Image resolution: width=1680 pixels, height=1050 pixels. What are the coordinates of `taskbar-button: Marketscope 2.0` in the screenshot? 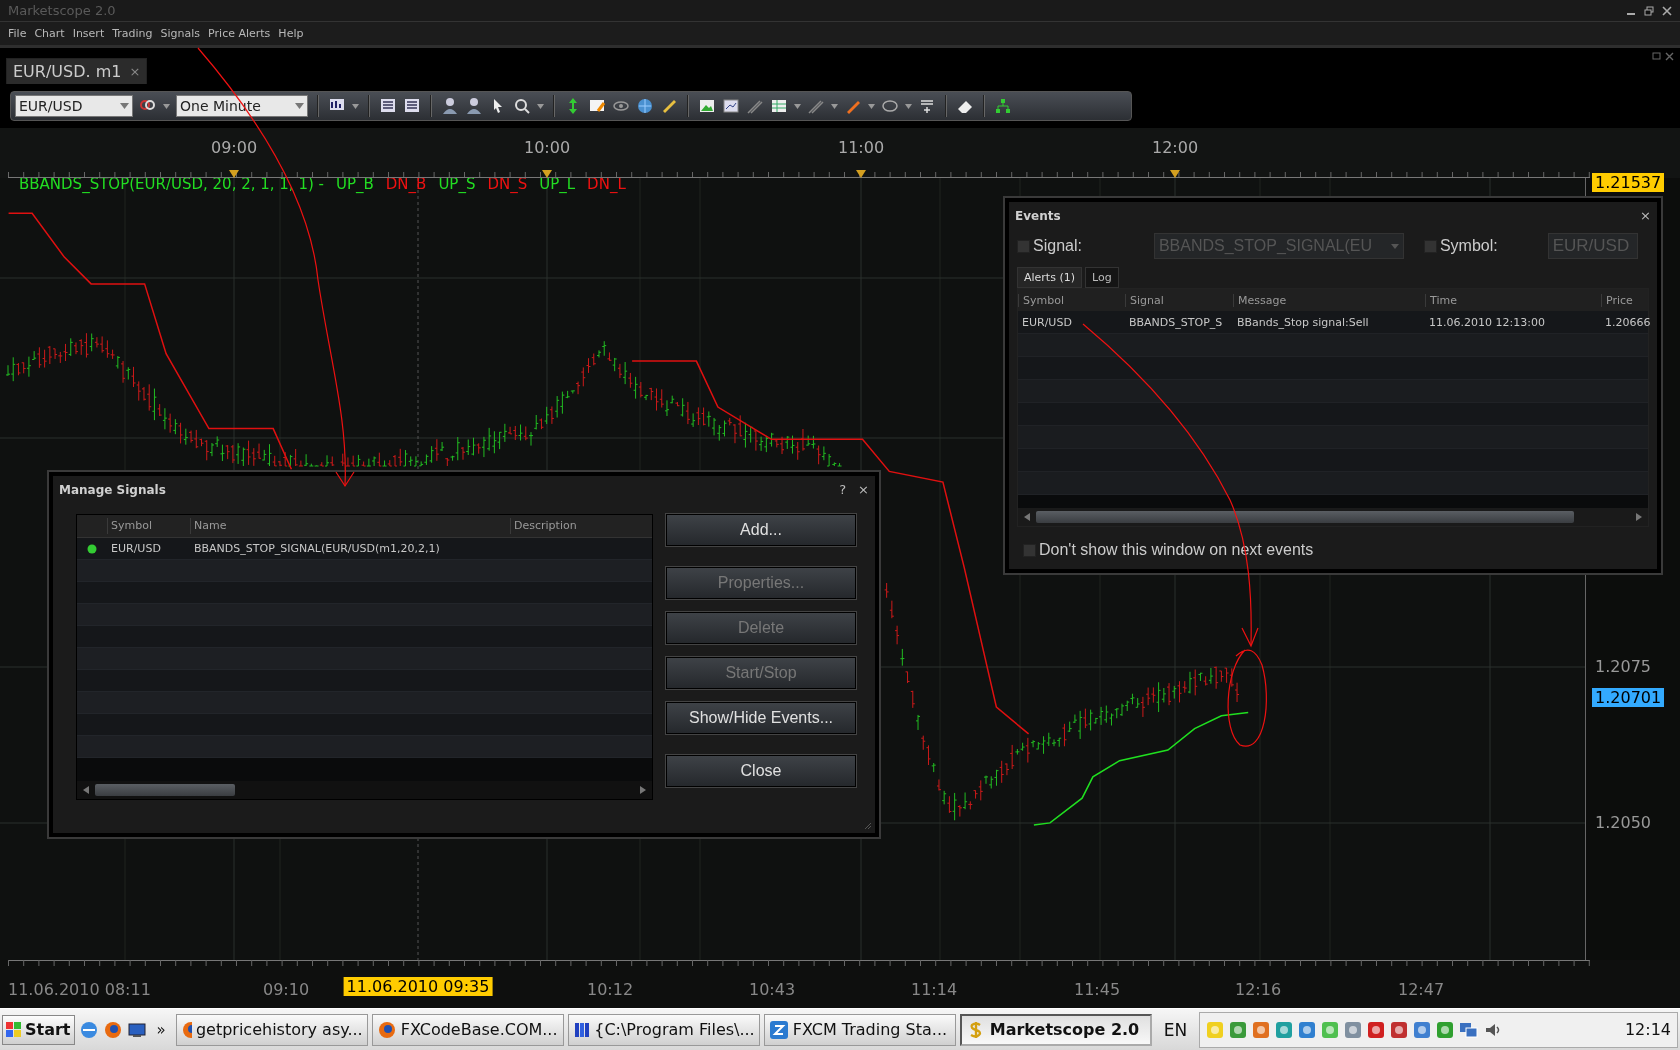 It's located at (1055, 1029).